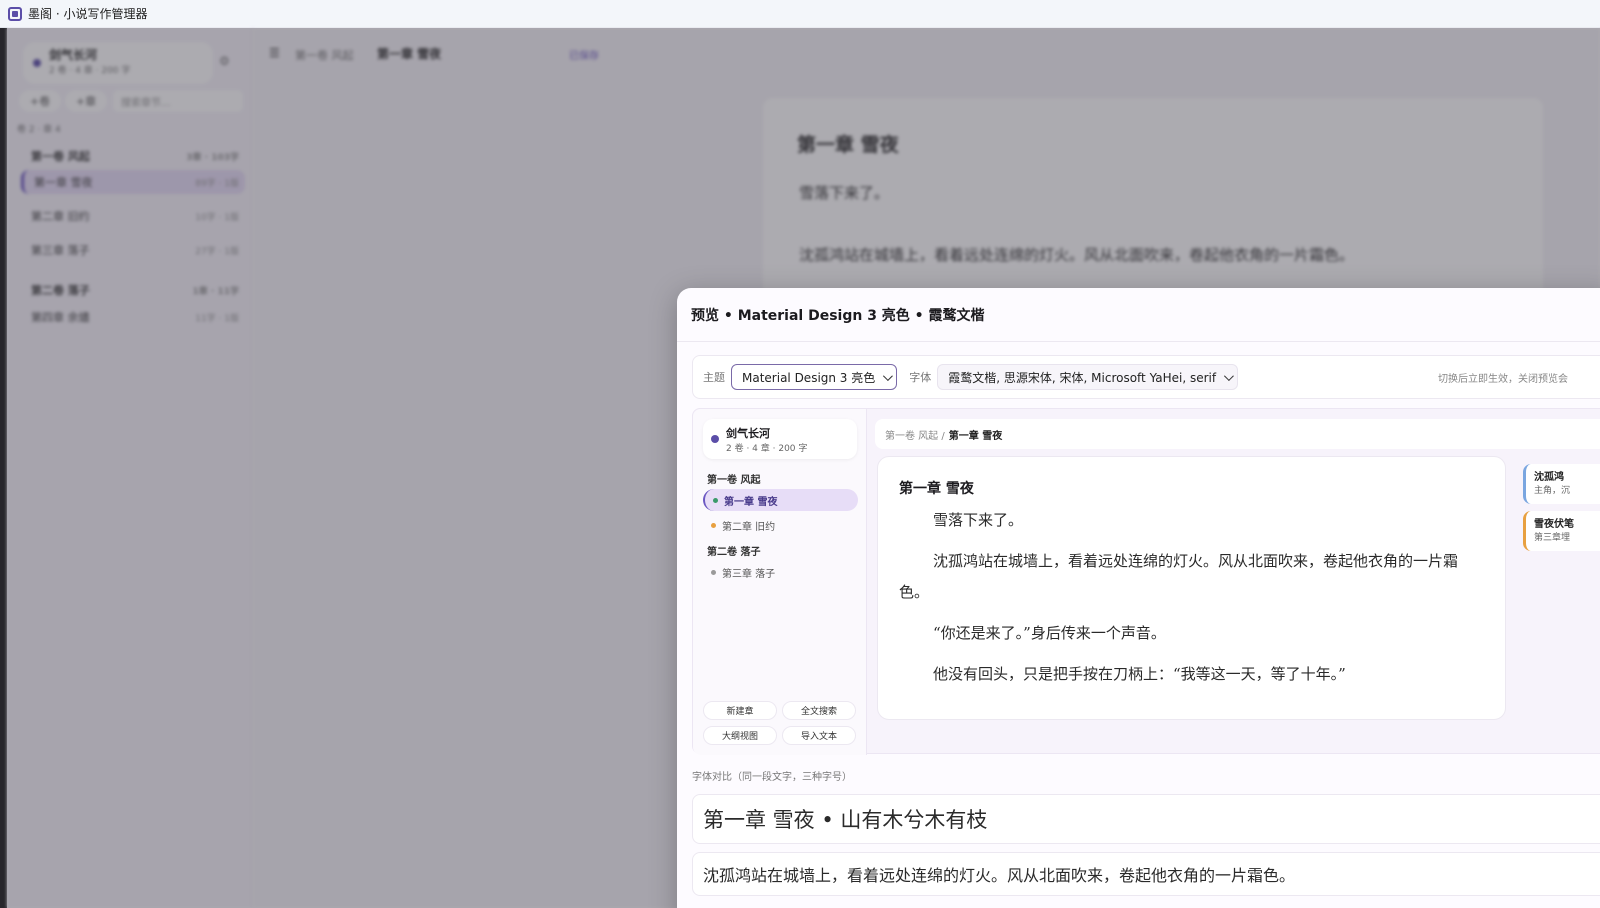  What do you see at coordinates (1561, 484) in the screenshot?
I see `note-card: 沈孤鸿 主角，沉` at bounding box center [1561, 484].